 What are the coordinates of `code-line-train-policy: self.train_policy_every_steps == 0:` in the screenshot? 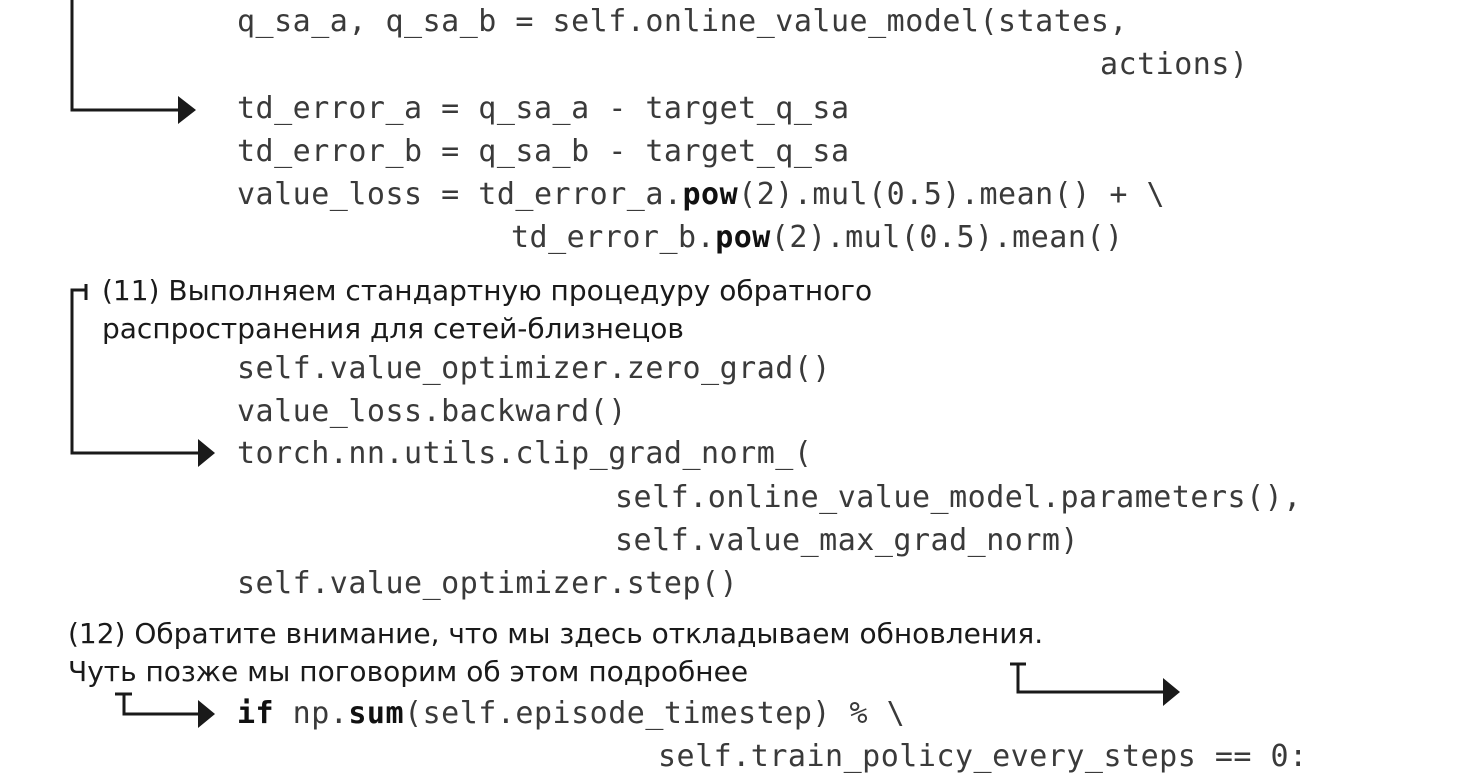 It's located at (983, 756).